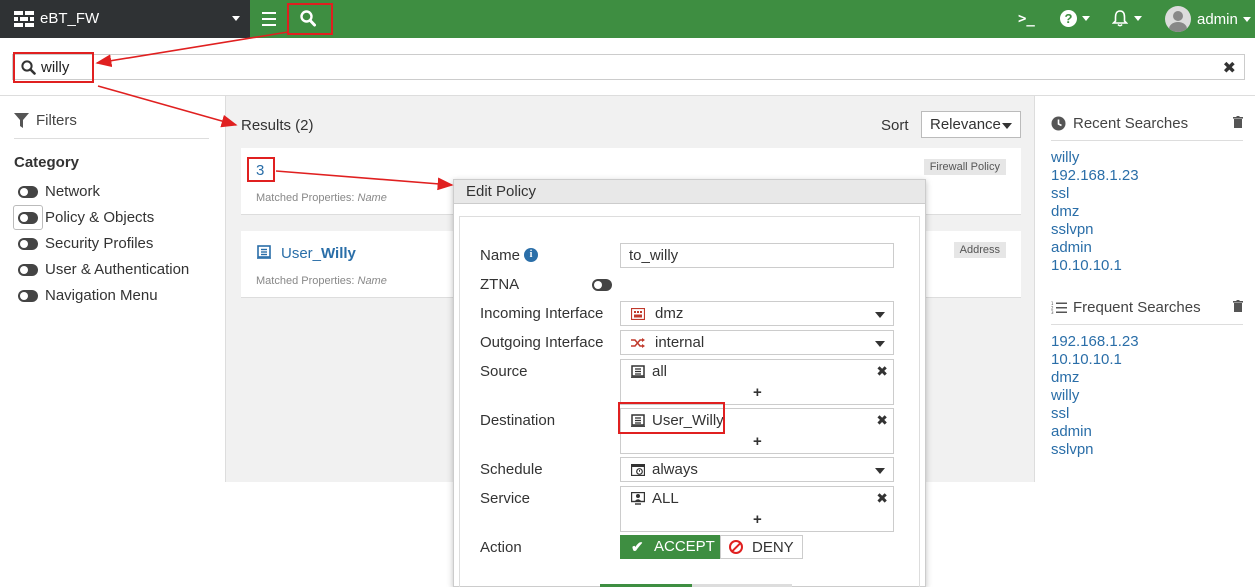  I want to click on ztna-label: ZTNA, so click(500, 284).